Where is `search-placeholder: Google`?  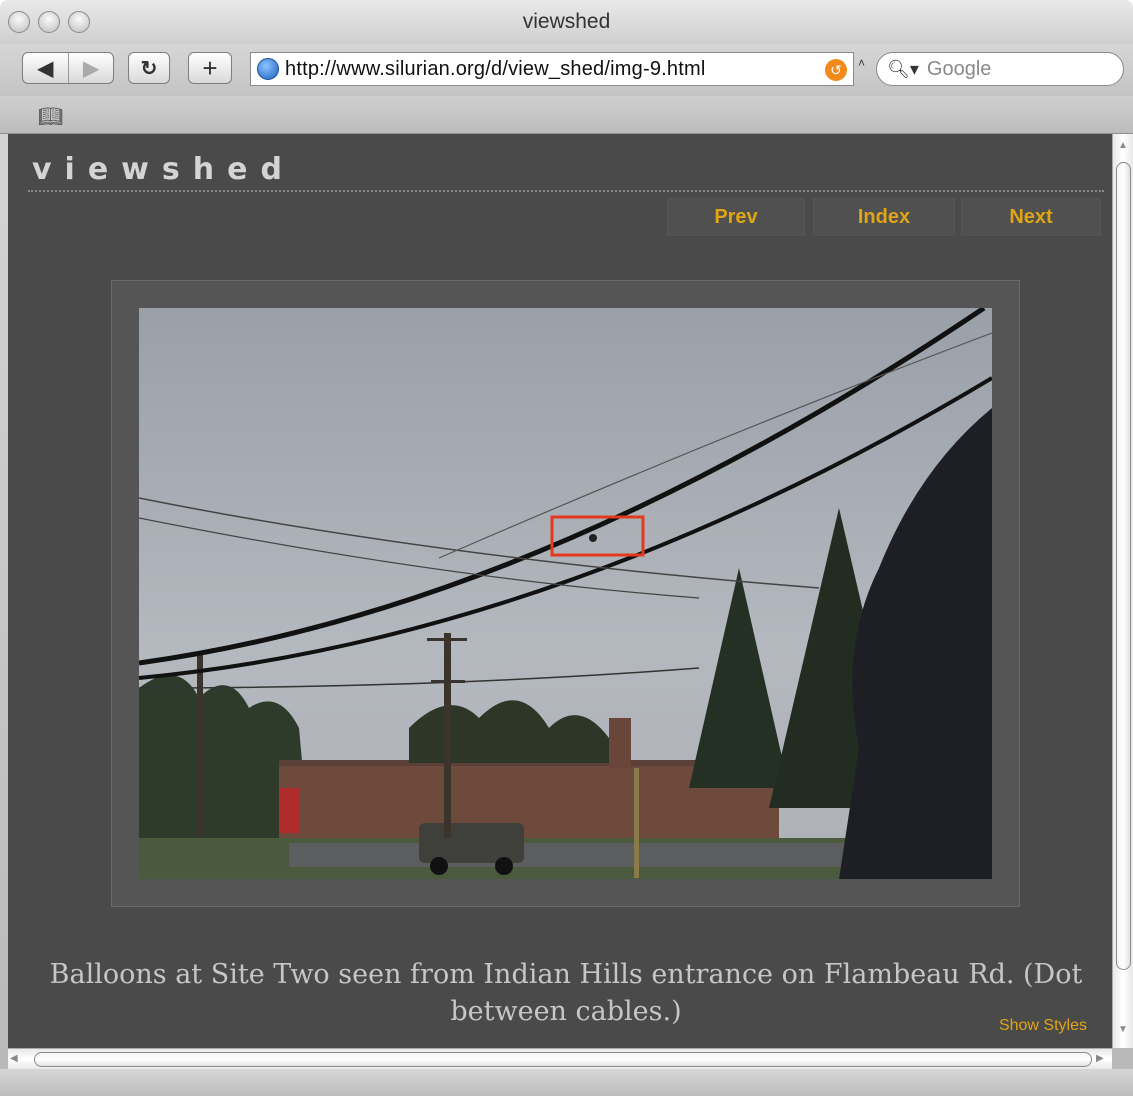 search-placeholder: Google is located at coordinates (959, 68).